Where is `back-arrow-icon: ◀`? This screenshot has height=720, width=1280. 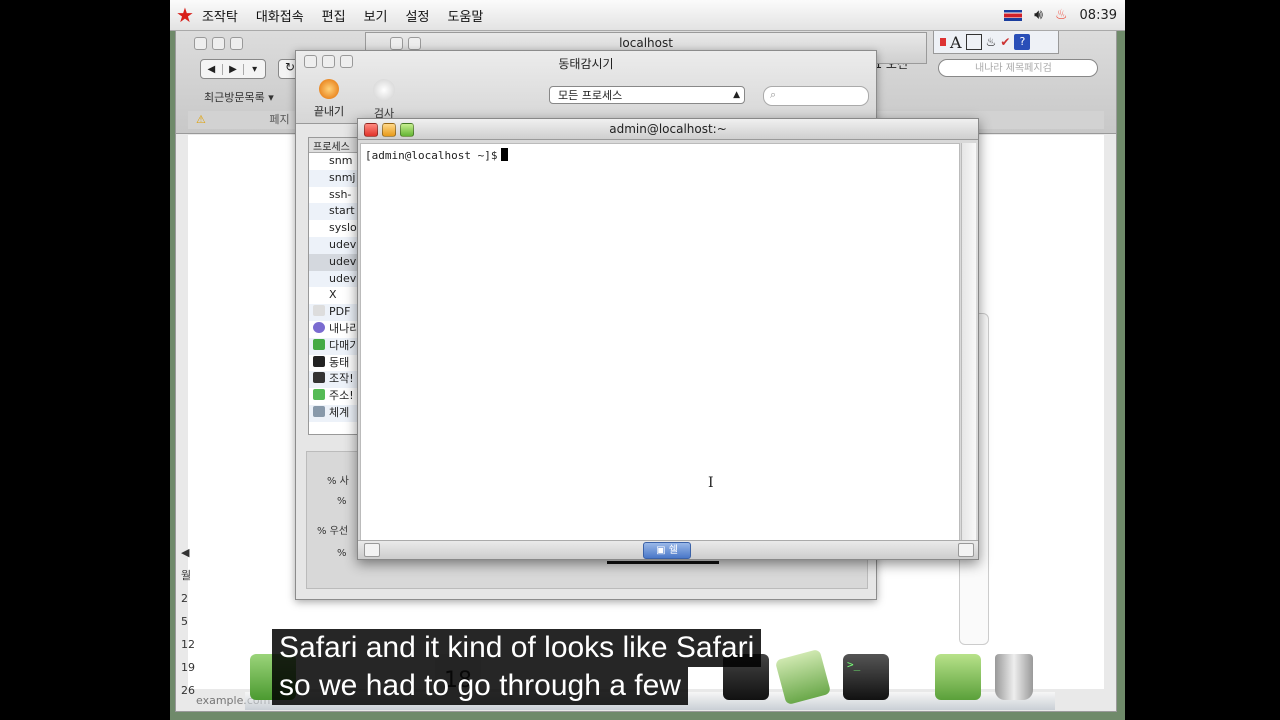 back-arrow-icon: ◀ is located at coordinates (212, 69).